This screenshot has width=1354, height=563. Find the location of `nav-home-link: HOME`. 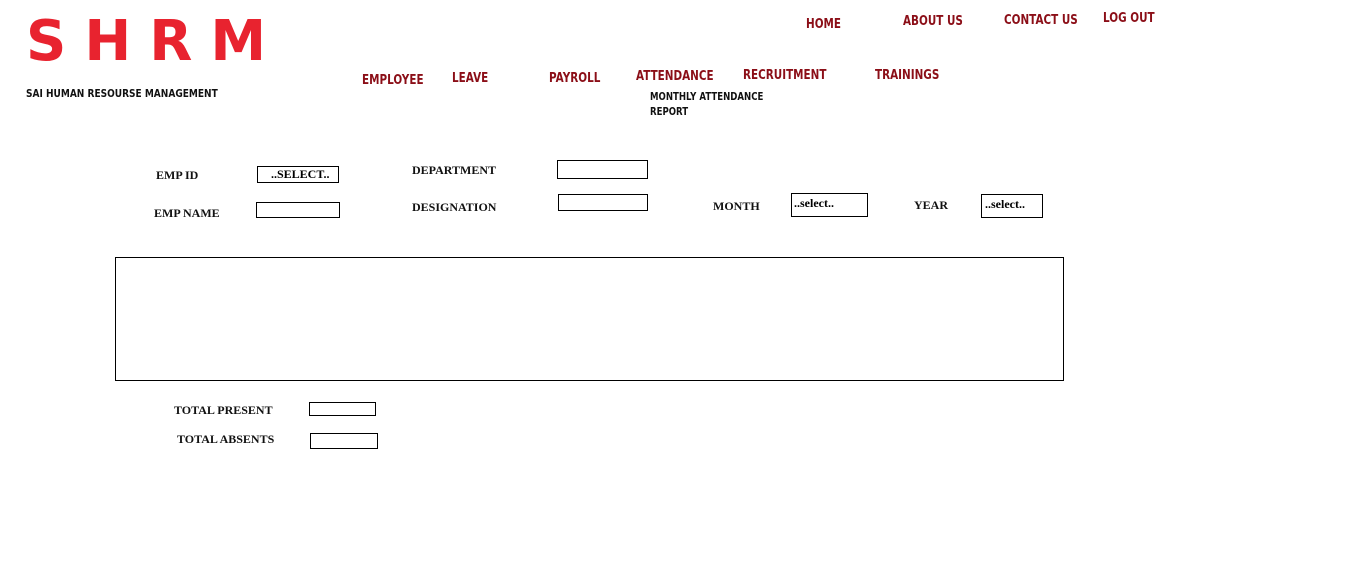

nav-home-link: HOME is located at coordinates (823, 24).